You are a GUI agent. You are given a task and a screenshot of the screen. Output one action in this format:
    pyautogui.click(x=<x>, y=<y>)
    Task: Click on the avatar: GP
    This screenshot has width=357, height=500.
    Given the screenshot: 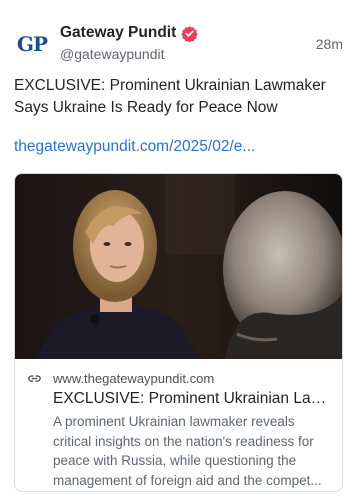 What is the action you would take?
    pyautogui.click(x=32, y=44)
    